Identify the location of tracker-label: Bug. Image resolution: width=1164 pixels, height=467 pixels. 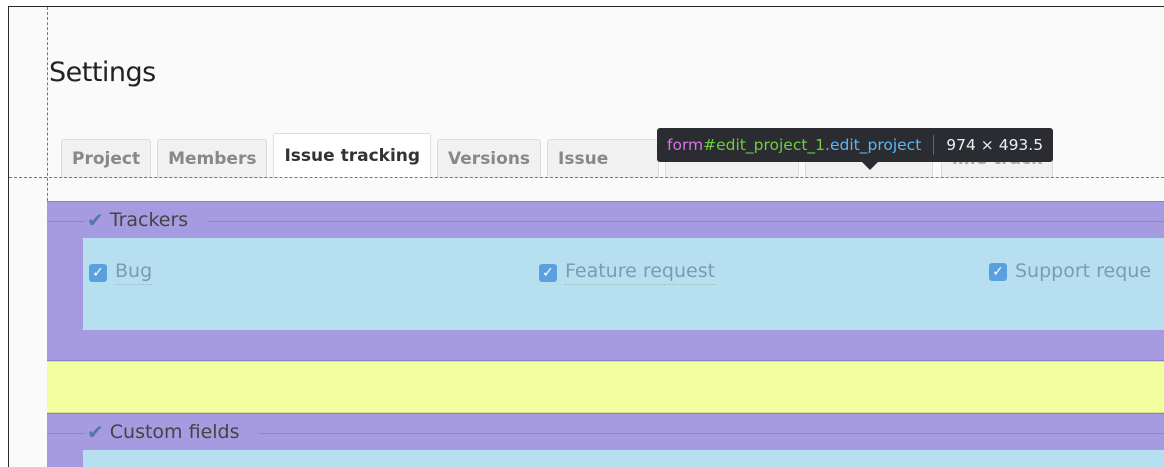
(134, 272).